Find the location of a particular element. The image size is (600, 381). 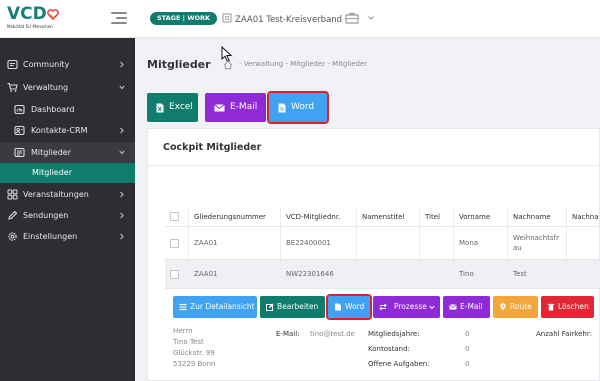

column-header: Gliederungsnummer is located at coordinates (234, 216).